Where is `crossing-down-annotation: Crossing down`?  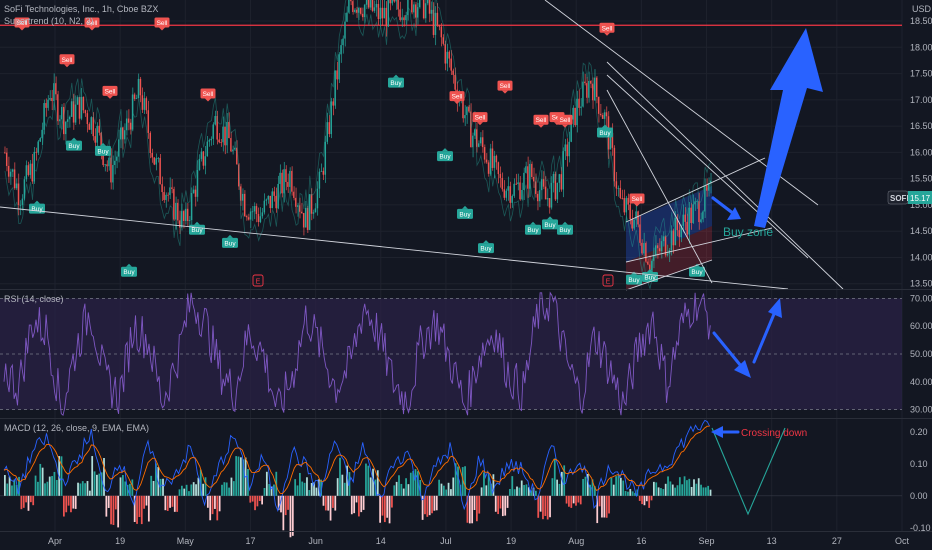 crossing-down-annotation: Crossing down is located at coordinates (774, 433).